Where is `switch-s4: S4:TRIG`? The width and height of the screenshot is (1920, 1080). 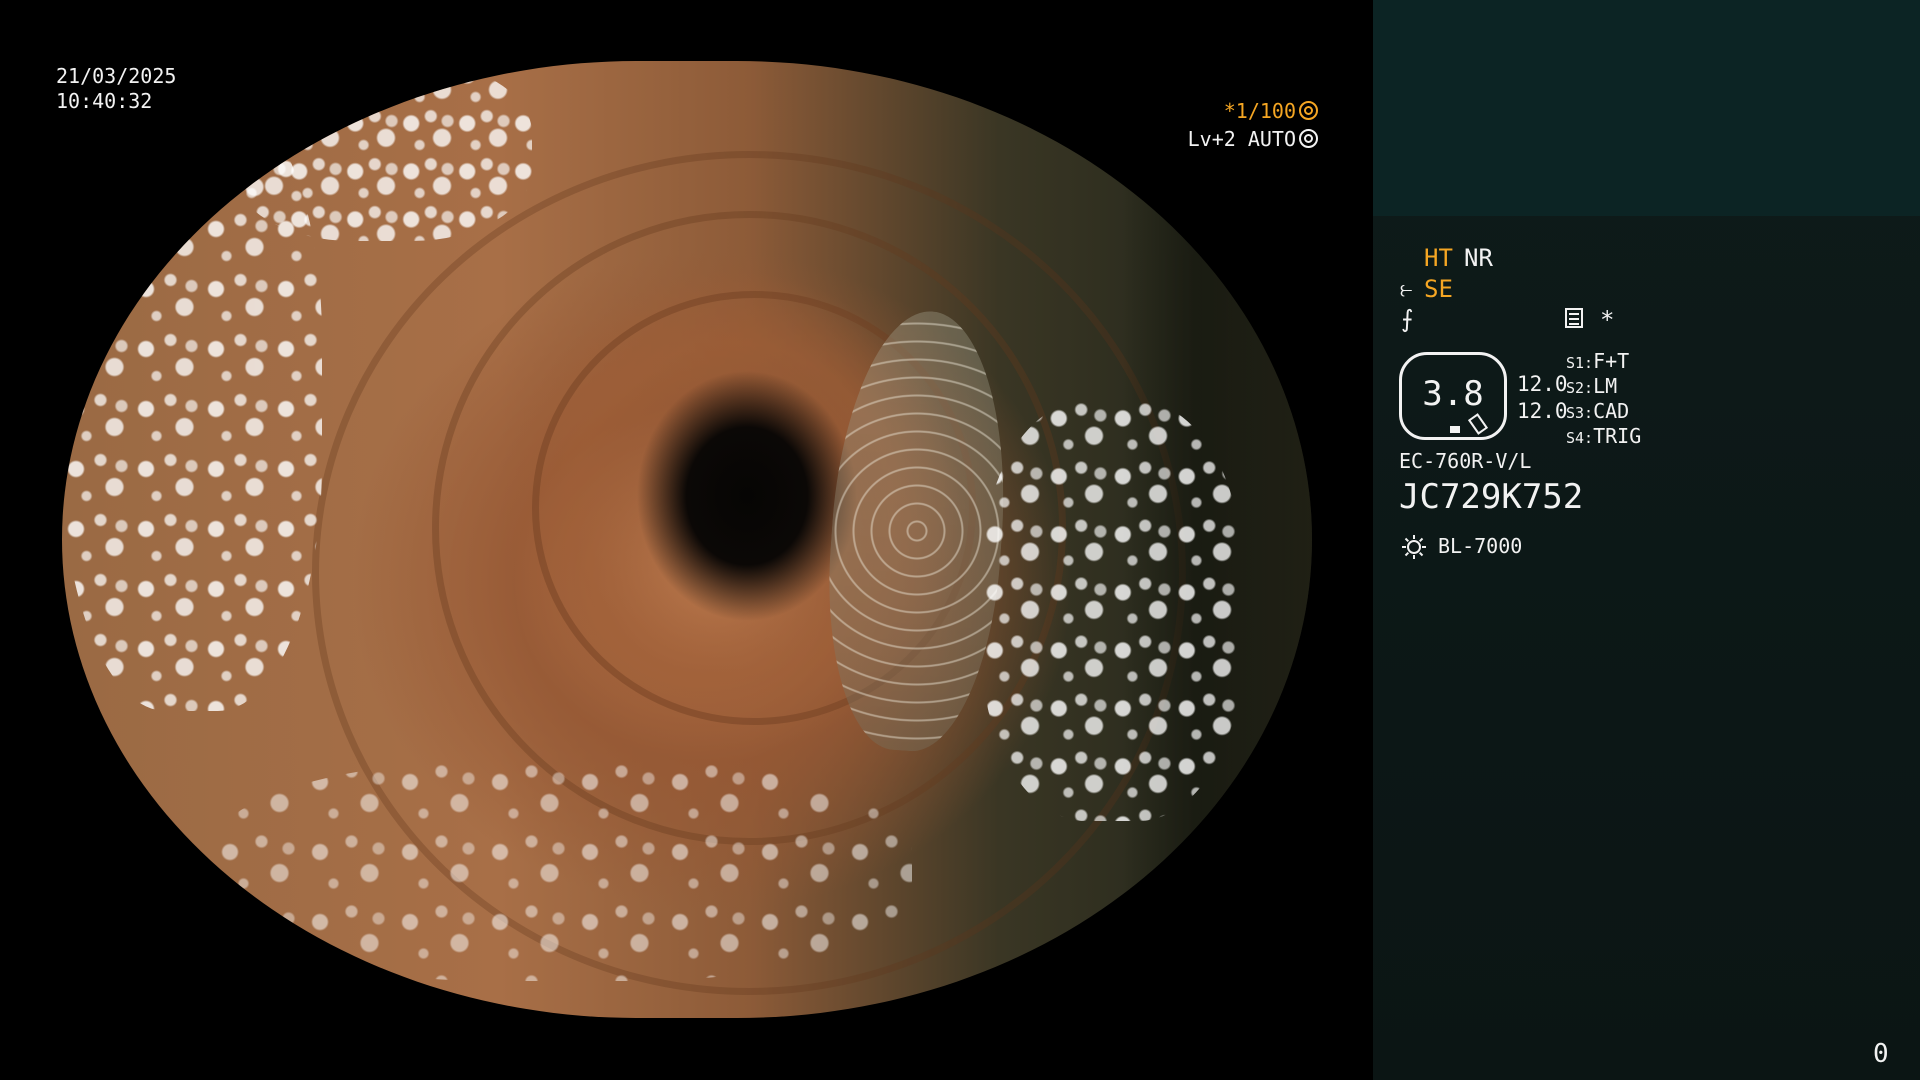 switch-s4: S4:TRIG is located at coordinates (1603, 437).